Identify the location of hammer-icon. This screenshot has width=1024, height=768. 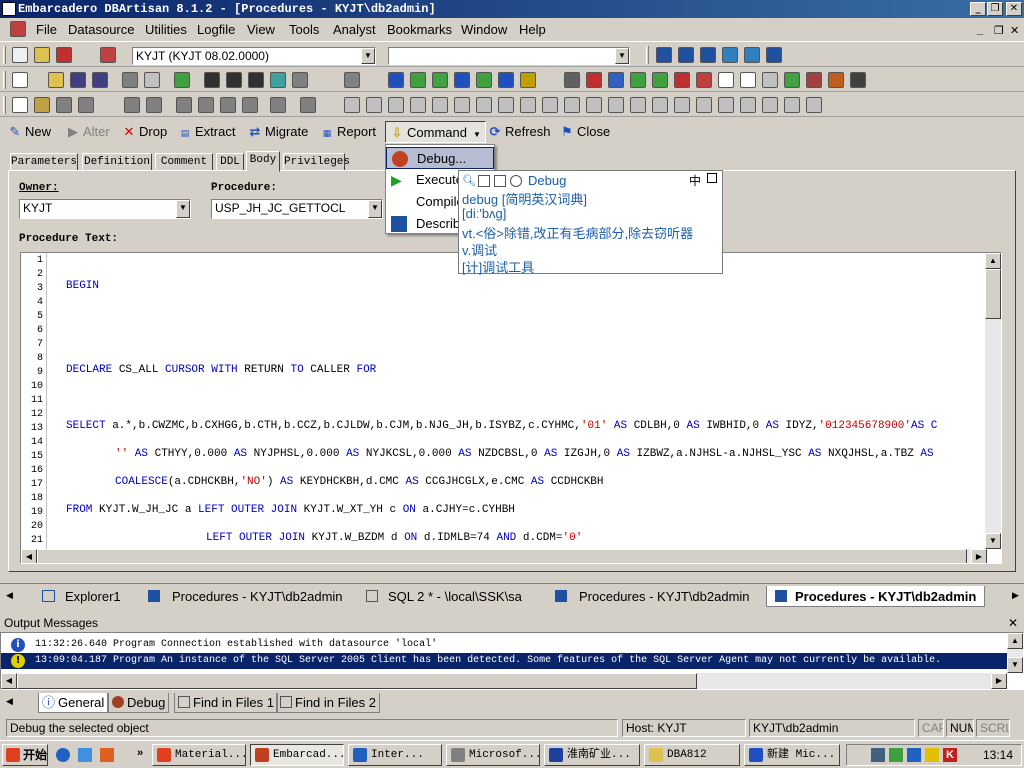
(572, 80).